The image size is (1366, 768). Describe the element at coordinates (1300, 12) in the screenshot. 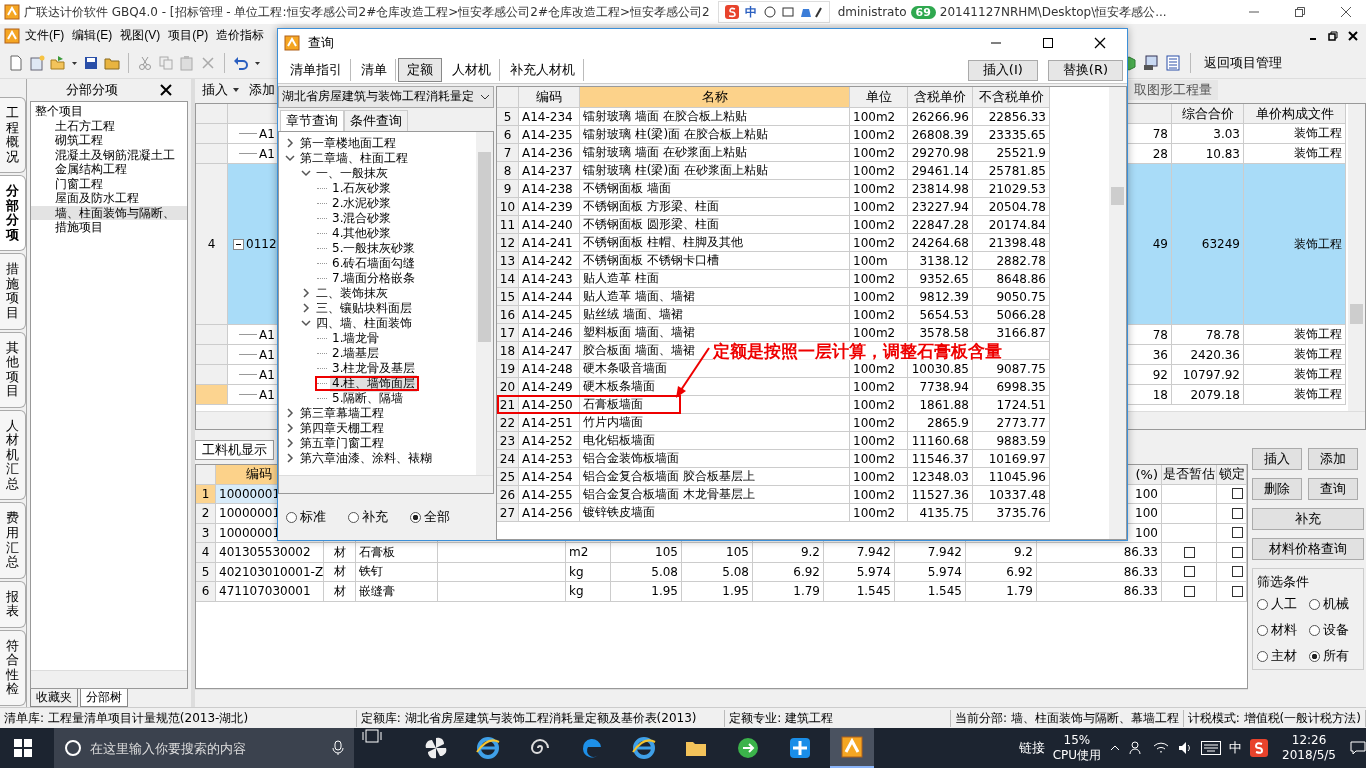

I see `restore-icon` at that location.